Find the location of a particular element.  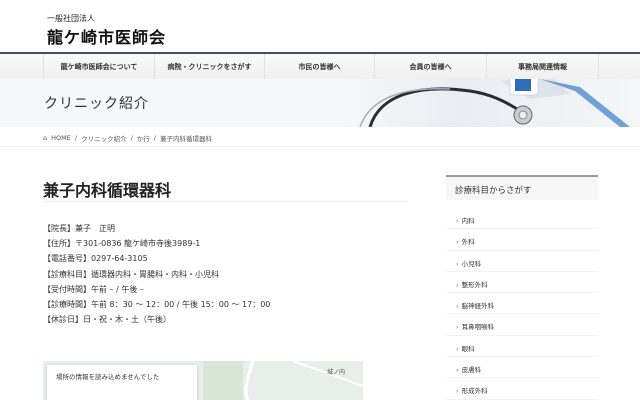

sidebar-item-orthopedics: 整形外科 is located at coordinates (522, 283).